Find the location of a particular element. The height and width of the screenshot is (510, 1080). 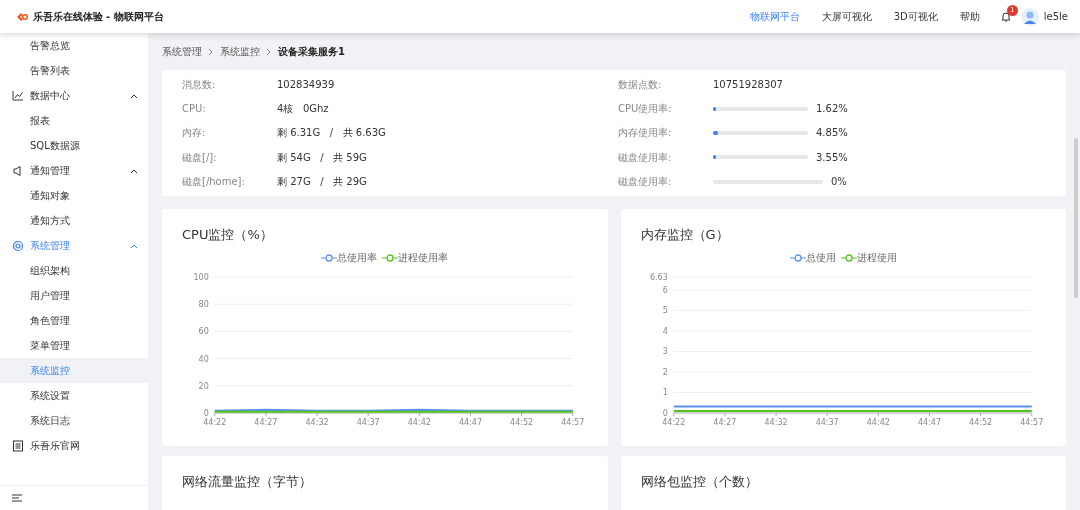

sidebar-subitem: 组织架构 is located at coordinates (74, 270).